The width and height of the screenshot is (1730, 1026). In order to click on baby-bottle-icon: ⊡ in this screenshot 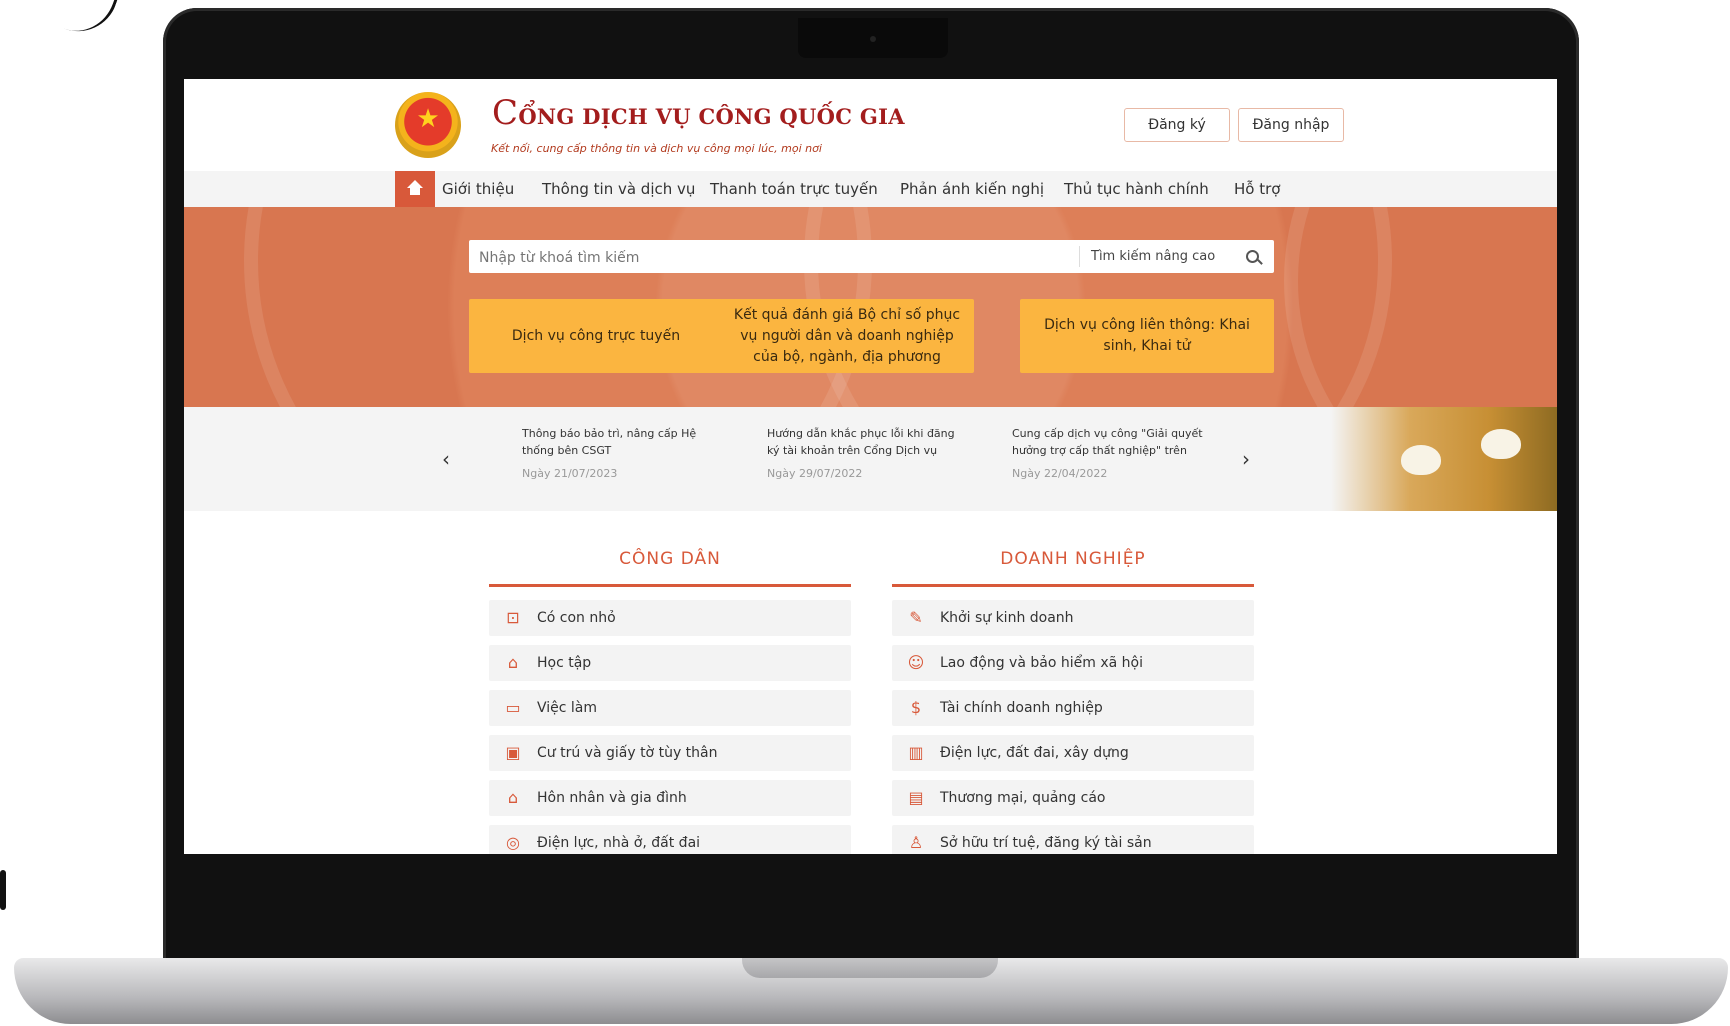, I will do `click(513, 617)`.